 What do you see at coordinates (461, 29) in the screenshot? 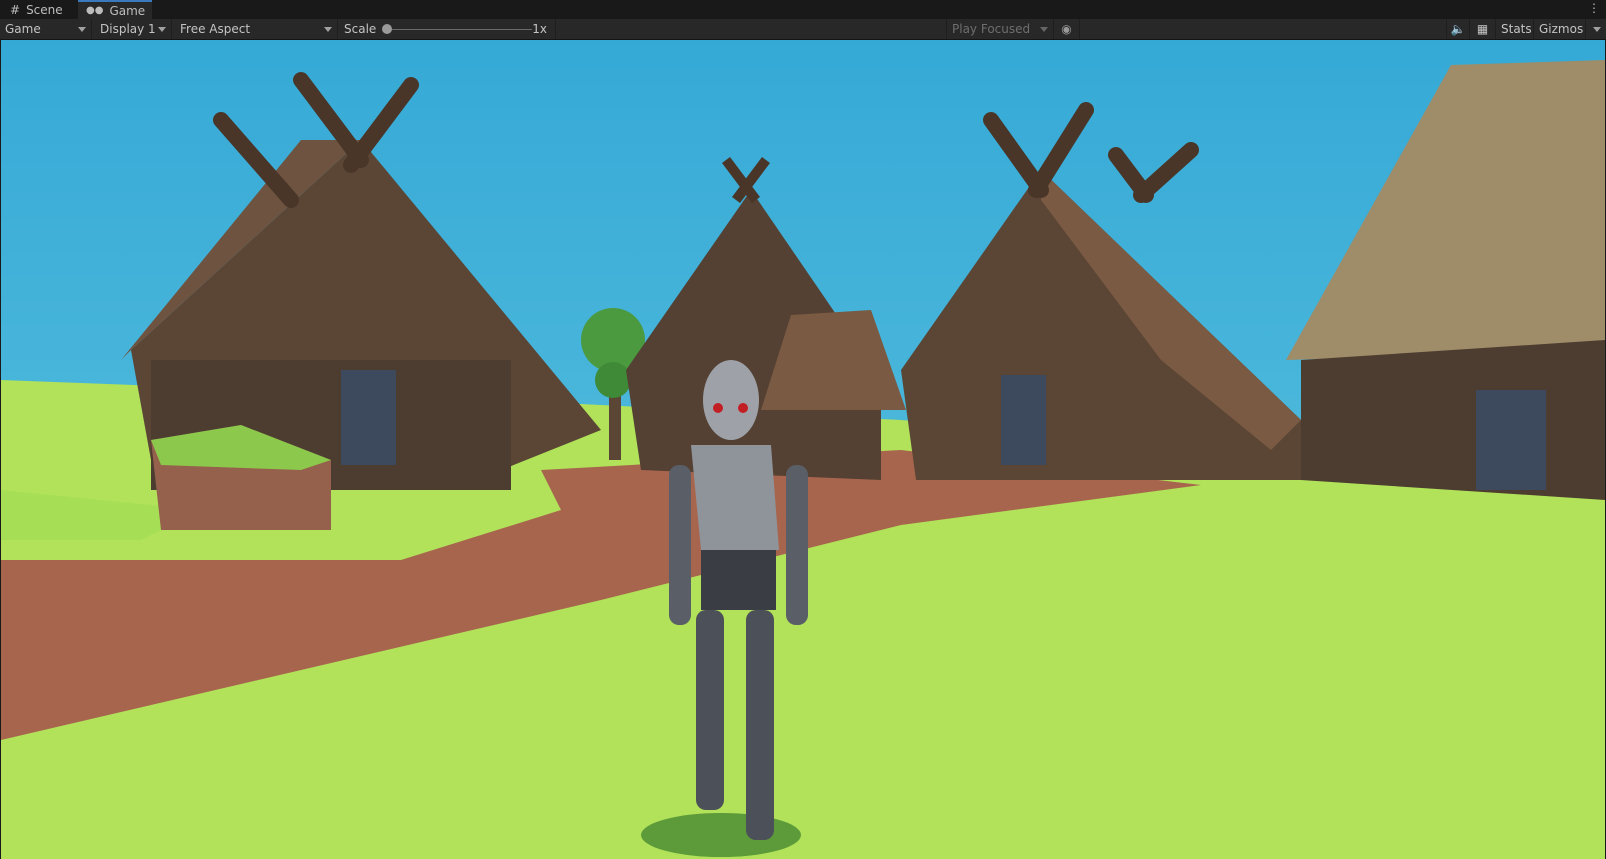
I see `scale-track` at bounding box center [461, 29].